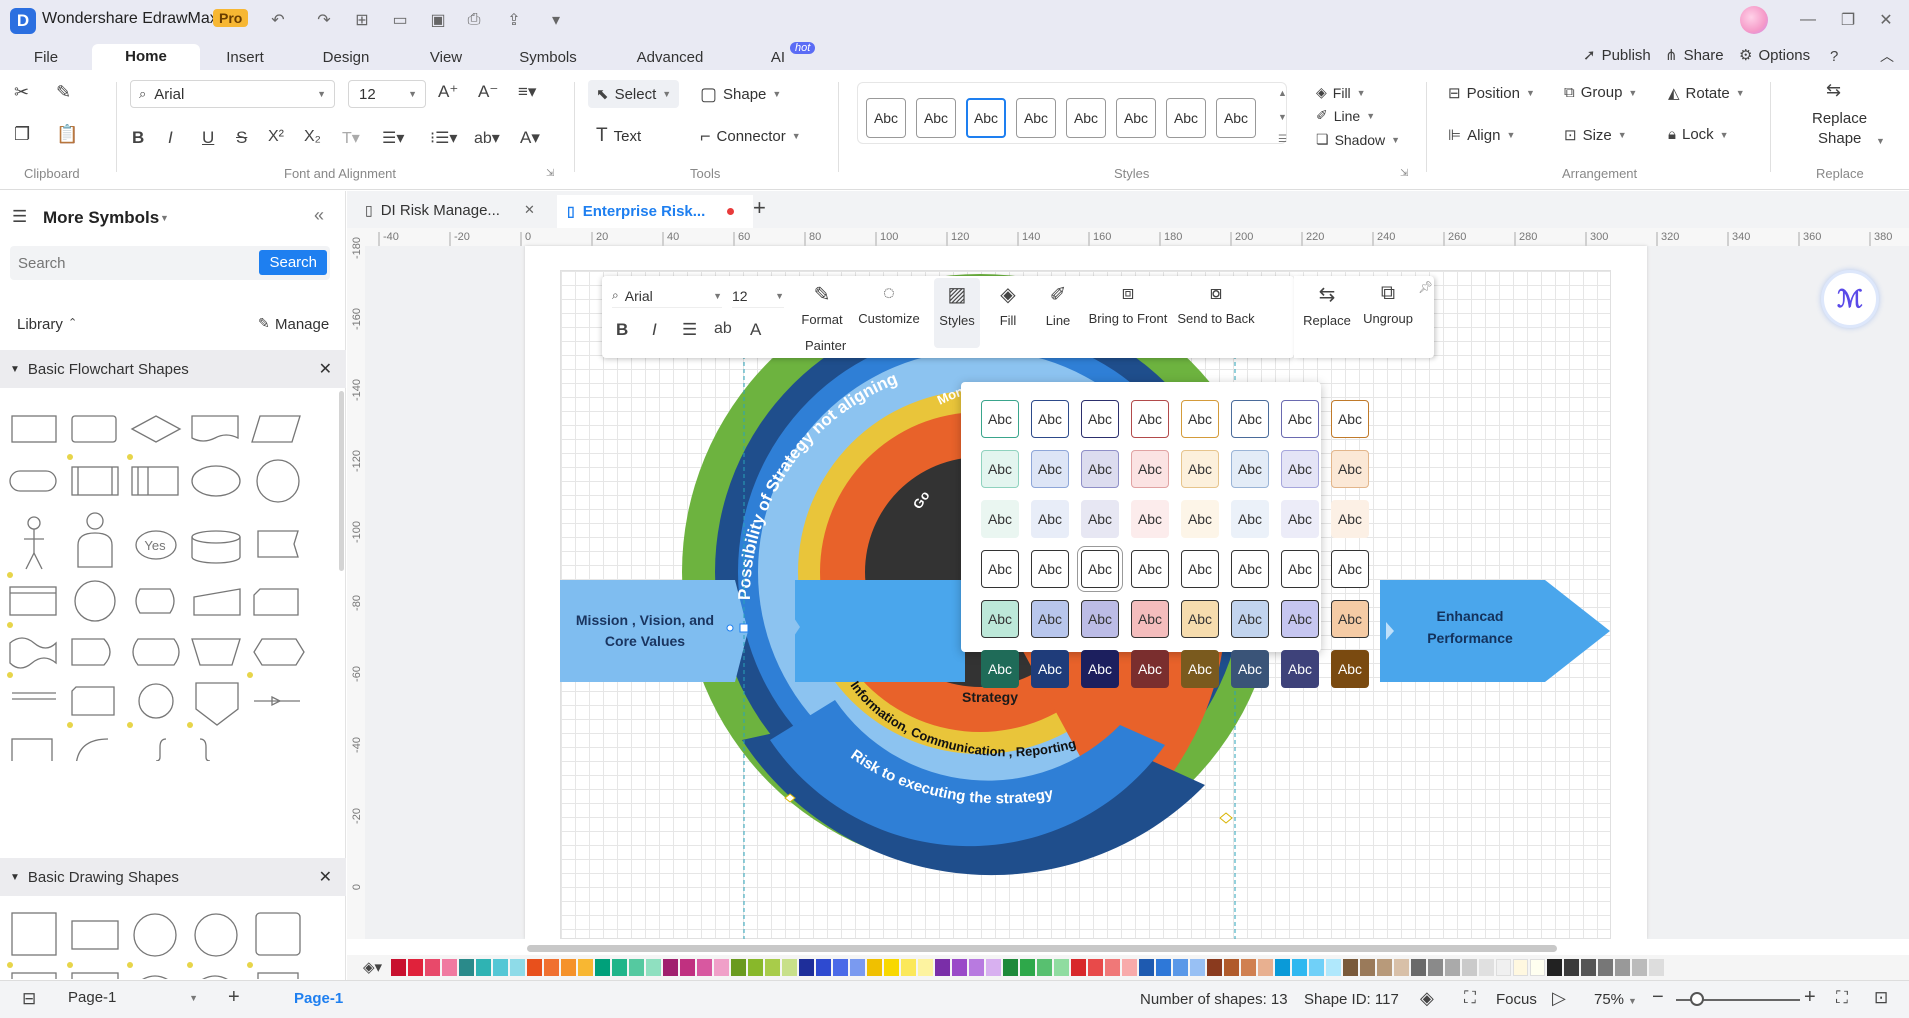  Describe the element at coordinates (1839, 118) in the screenshot. I see `replace-shape-label-1: Replace` at that location.